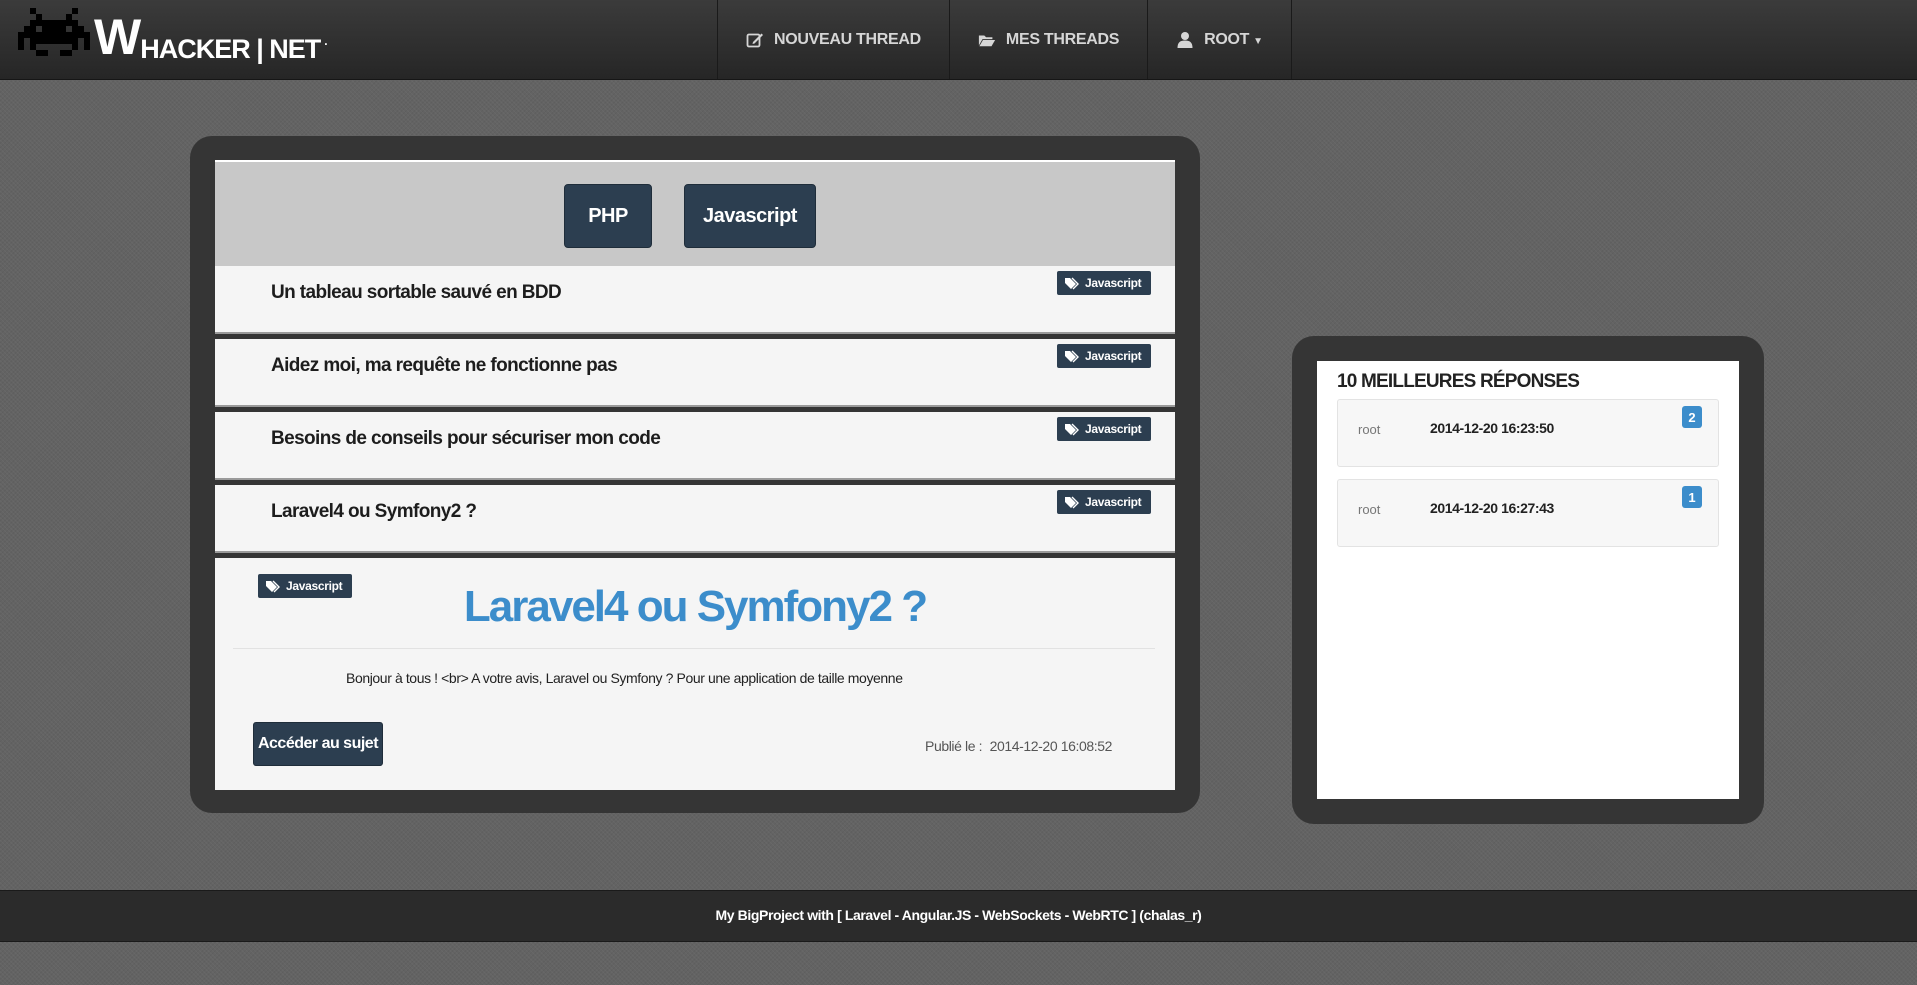 The height and width of the screenshot is (985, 1917). I want to click on space-invader-logo-icon, so click(54, 32).